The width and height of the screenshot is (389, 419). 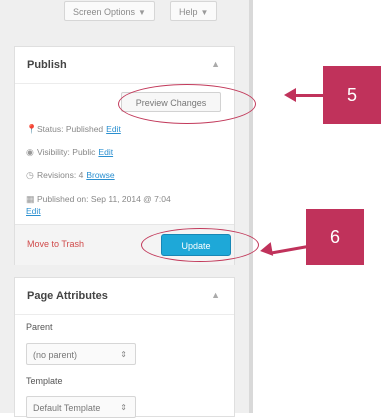 I want to click on help-label: Help, so click(x=188, y=12).